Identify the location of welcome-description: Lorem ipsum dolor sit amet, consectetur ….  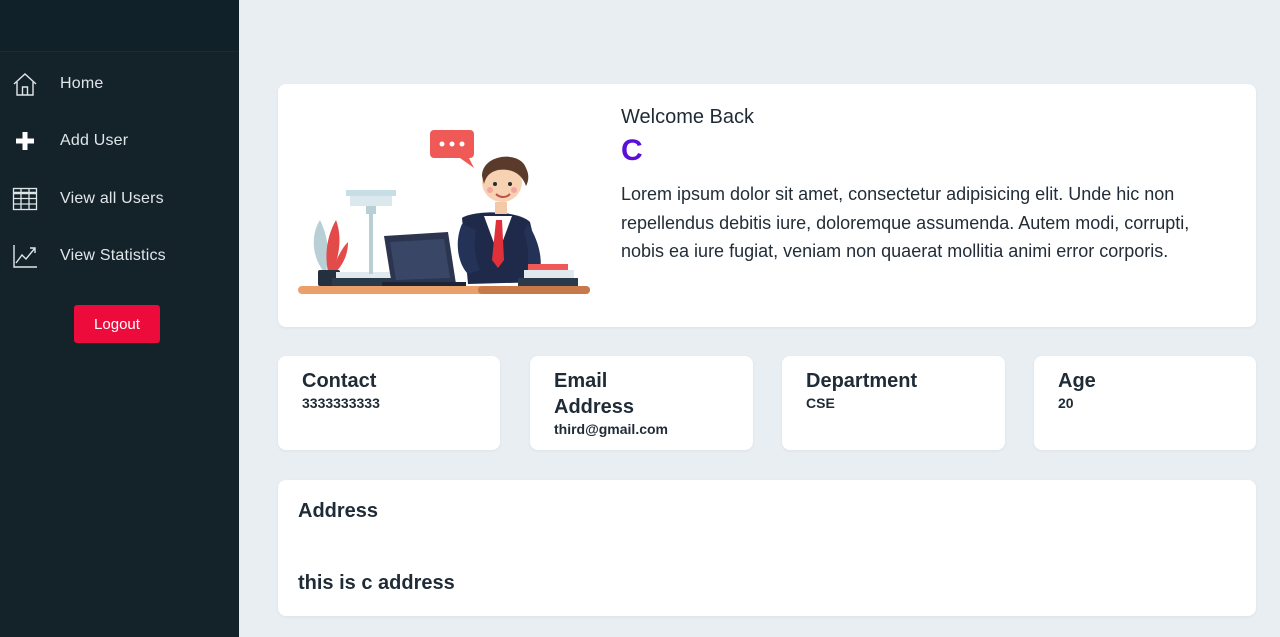
(905, 222).